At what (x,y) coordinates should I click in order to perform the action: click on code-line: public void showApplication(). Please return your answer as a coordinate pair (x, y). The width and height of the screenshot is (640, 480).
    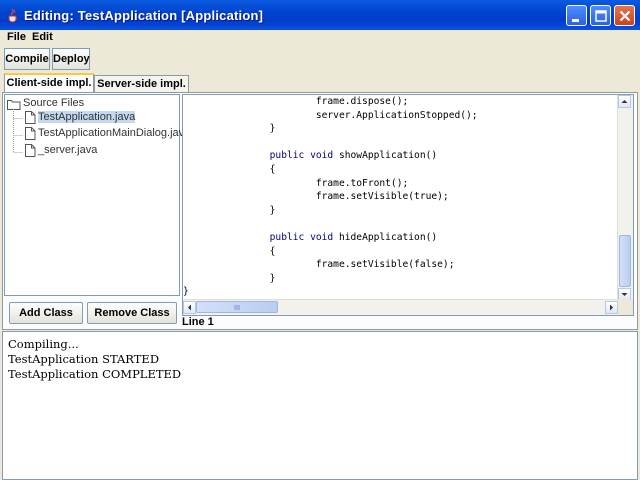
    Looking at the image, I should click on (353, 156).